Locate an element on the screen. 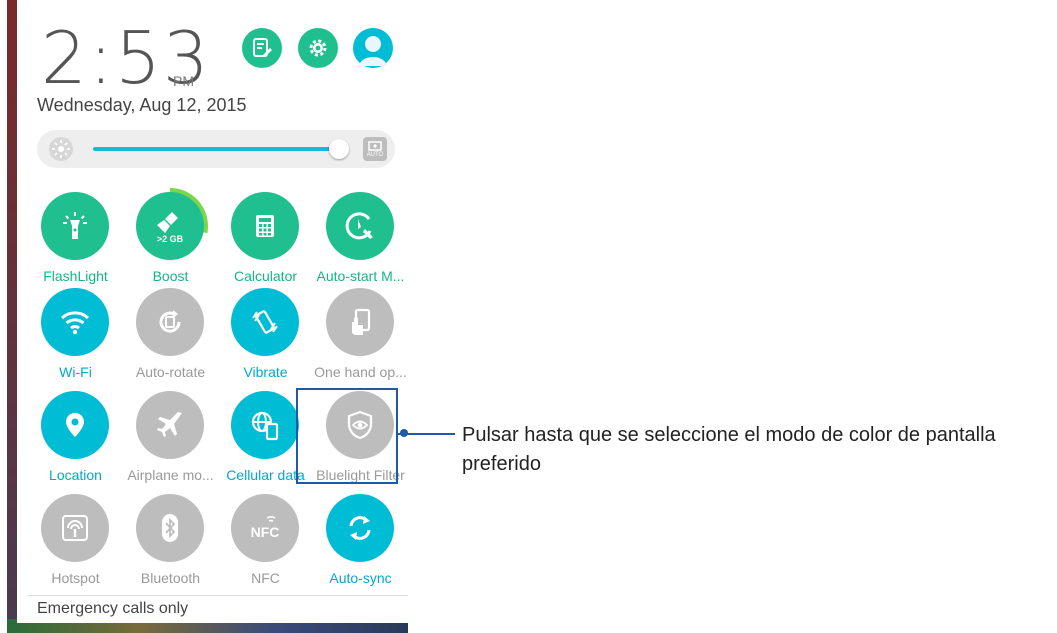  settings-button is located at coordinates (318, 48).